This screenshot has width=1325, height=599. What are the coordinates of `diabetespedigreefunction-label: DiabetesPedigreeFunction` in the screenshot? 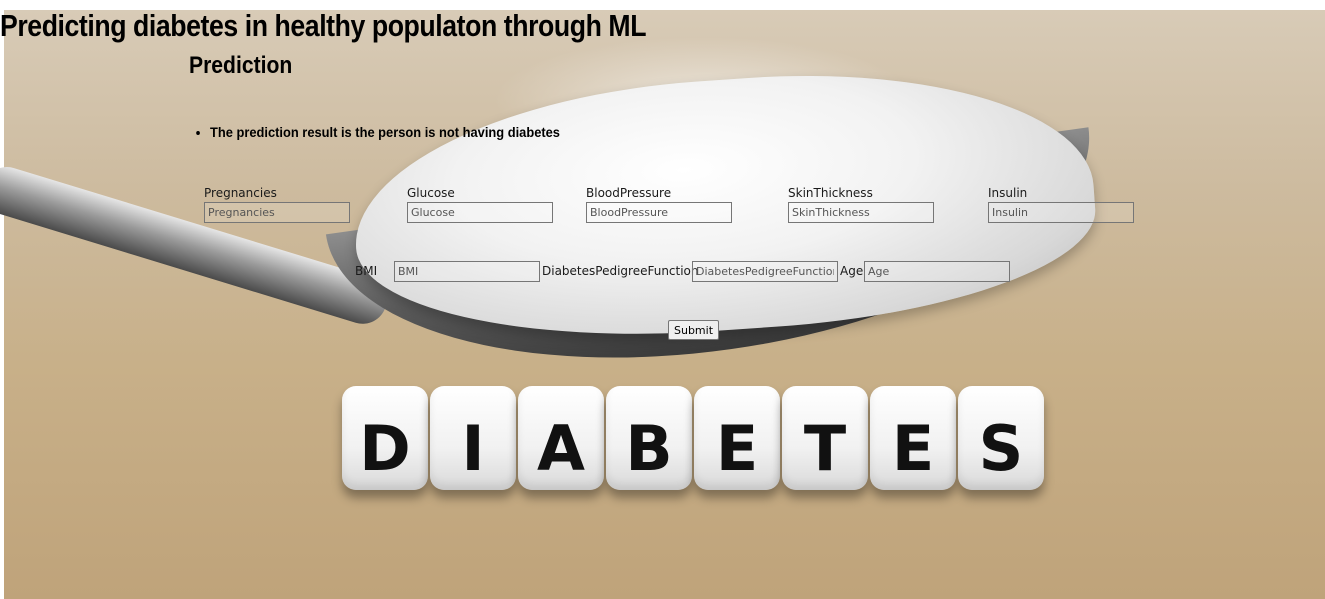 It's located at (620, 271).